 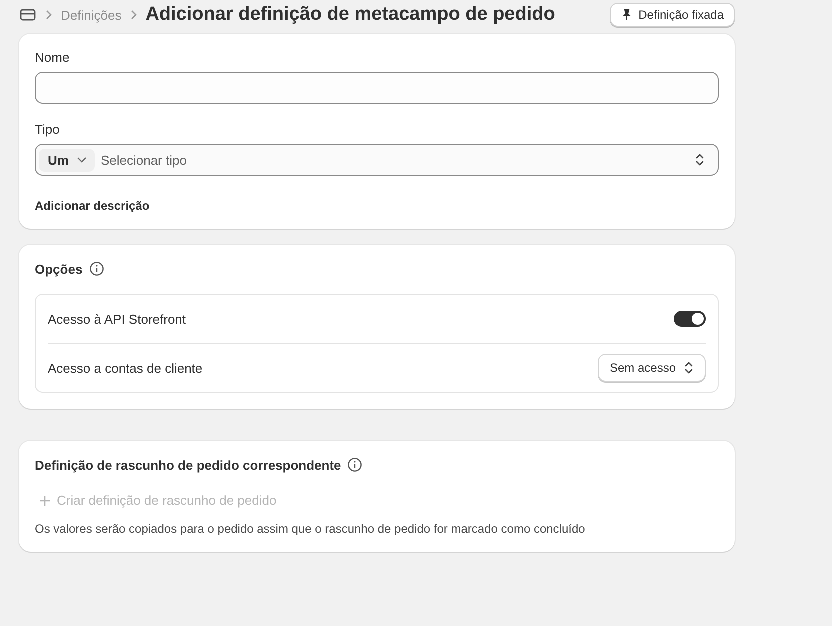 I want to click on list-option-button: Um, so click(x=67, y=160).